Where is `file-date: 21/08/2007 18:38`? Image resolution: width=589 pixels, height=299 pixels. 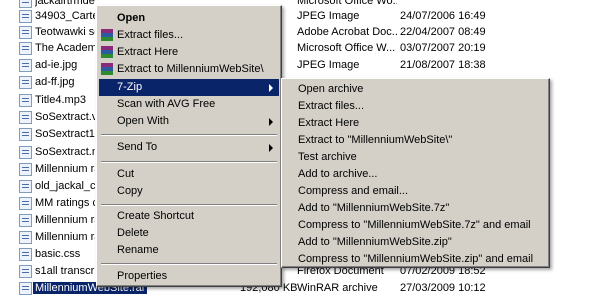 file-date: 21/08/2007 18:38 is located at coordinates (443, 65).